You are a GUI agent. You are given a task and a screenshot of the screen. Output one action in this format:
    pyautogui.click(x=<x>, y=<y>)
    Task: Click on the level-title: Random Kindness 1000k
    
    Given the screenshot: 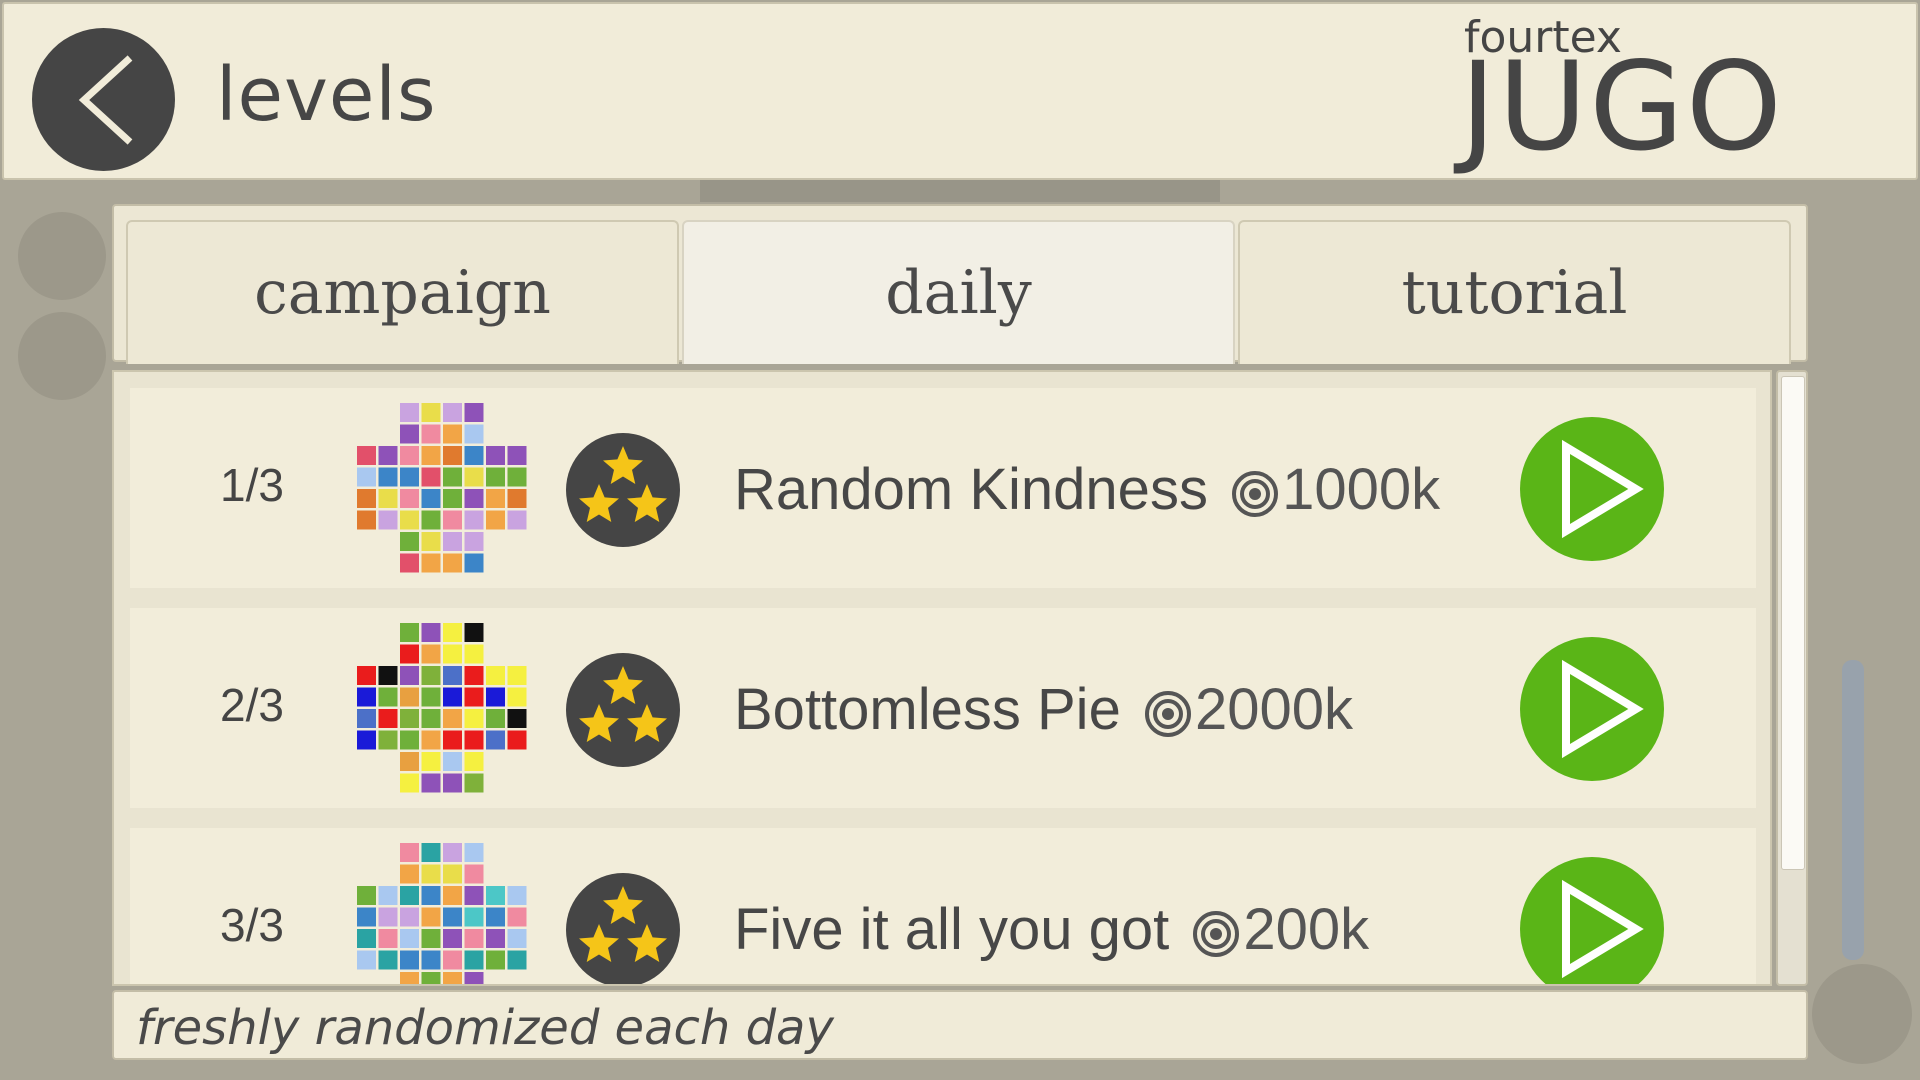 What is the action you would take?
    pyautogui.click(x=1087, y=489)
    